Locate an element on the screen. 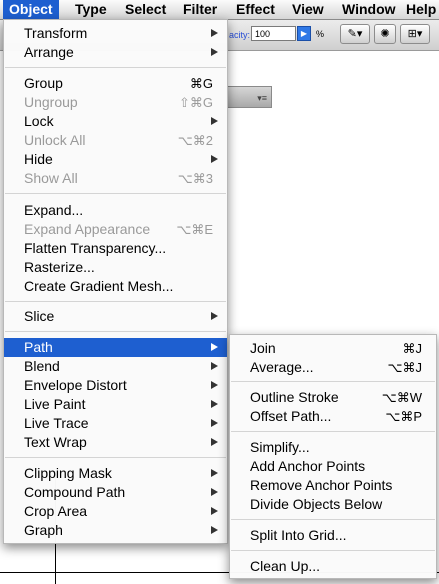 The width and height of the screenshot is (439, 584). menu-item-outline-stroke: Outline Stroke ⌥⌘W is located at coordinates (333, 397).